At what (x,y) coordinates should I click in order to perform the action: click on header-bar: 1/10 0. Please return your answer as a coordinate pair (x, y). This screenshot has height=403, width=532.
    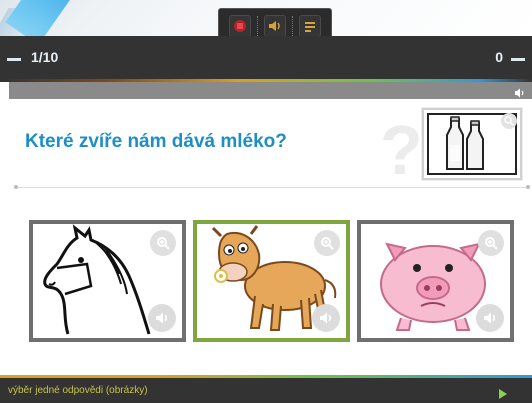
    Looking at the image, I should click on (266, 58).